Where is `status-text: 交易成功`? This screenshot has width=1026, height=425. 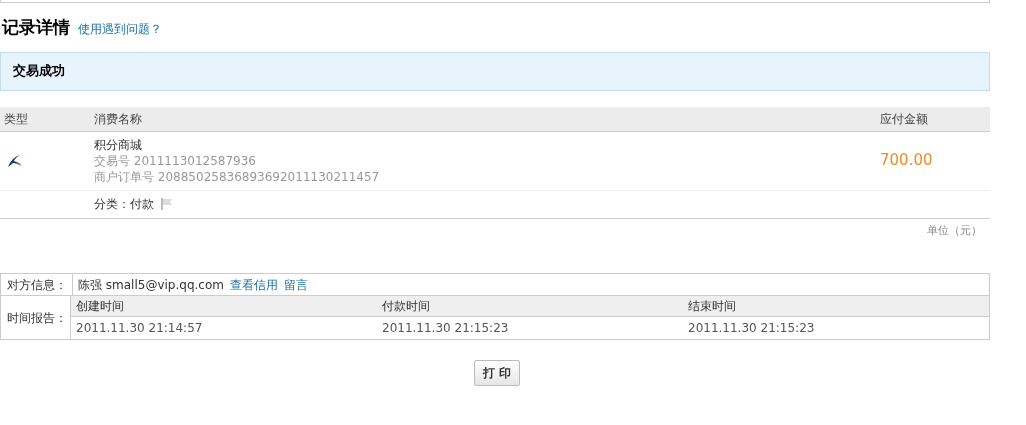 status-text: 交易成功 is located at coordinates (39, 71).